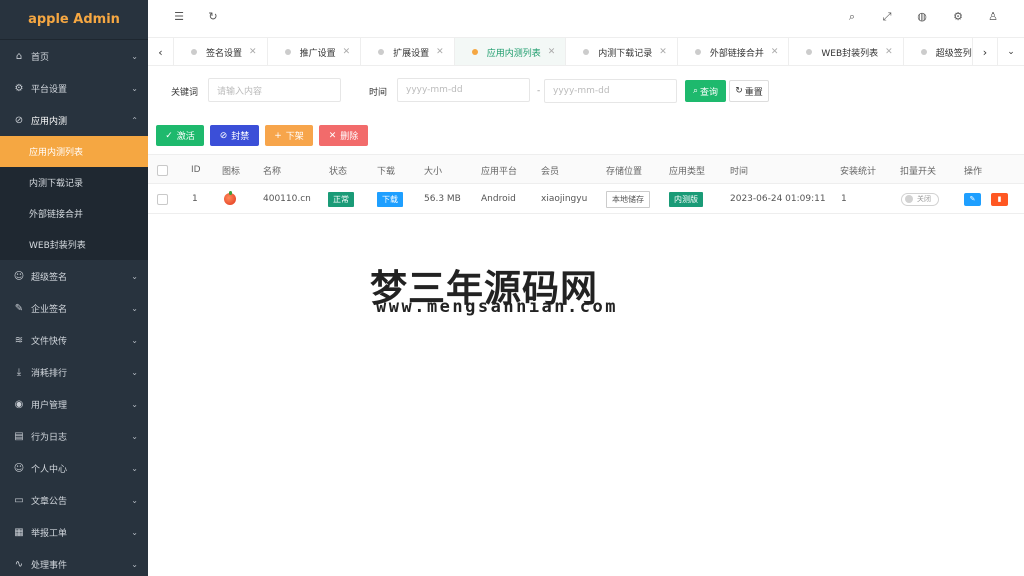 Image resolution: width=1024 pixels, height=576 pixels. Describe the element at coordinates (687, 170) in the screenshot. I see `header-app-type: 应用类型` at that location.